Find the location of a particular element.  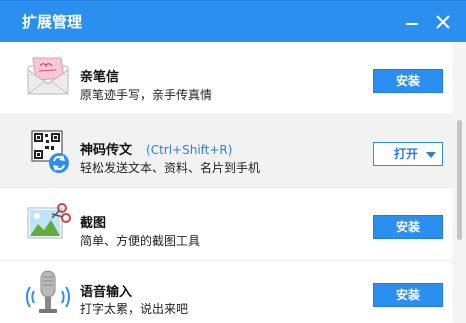

minimize-icon is located at coordinates (412, 24).